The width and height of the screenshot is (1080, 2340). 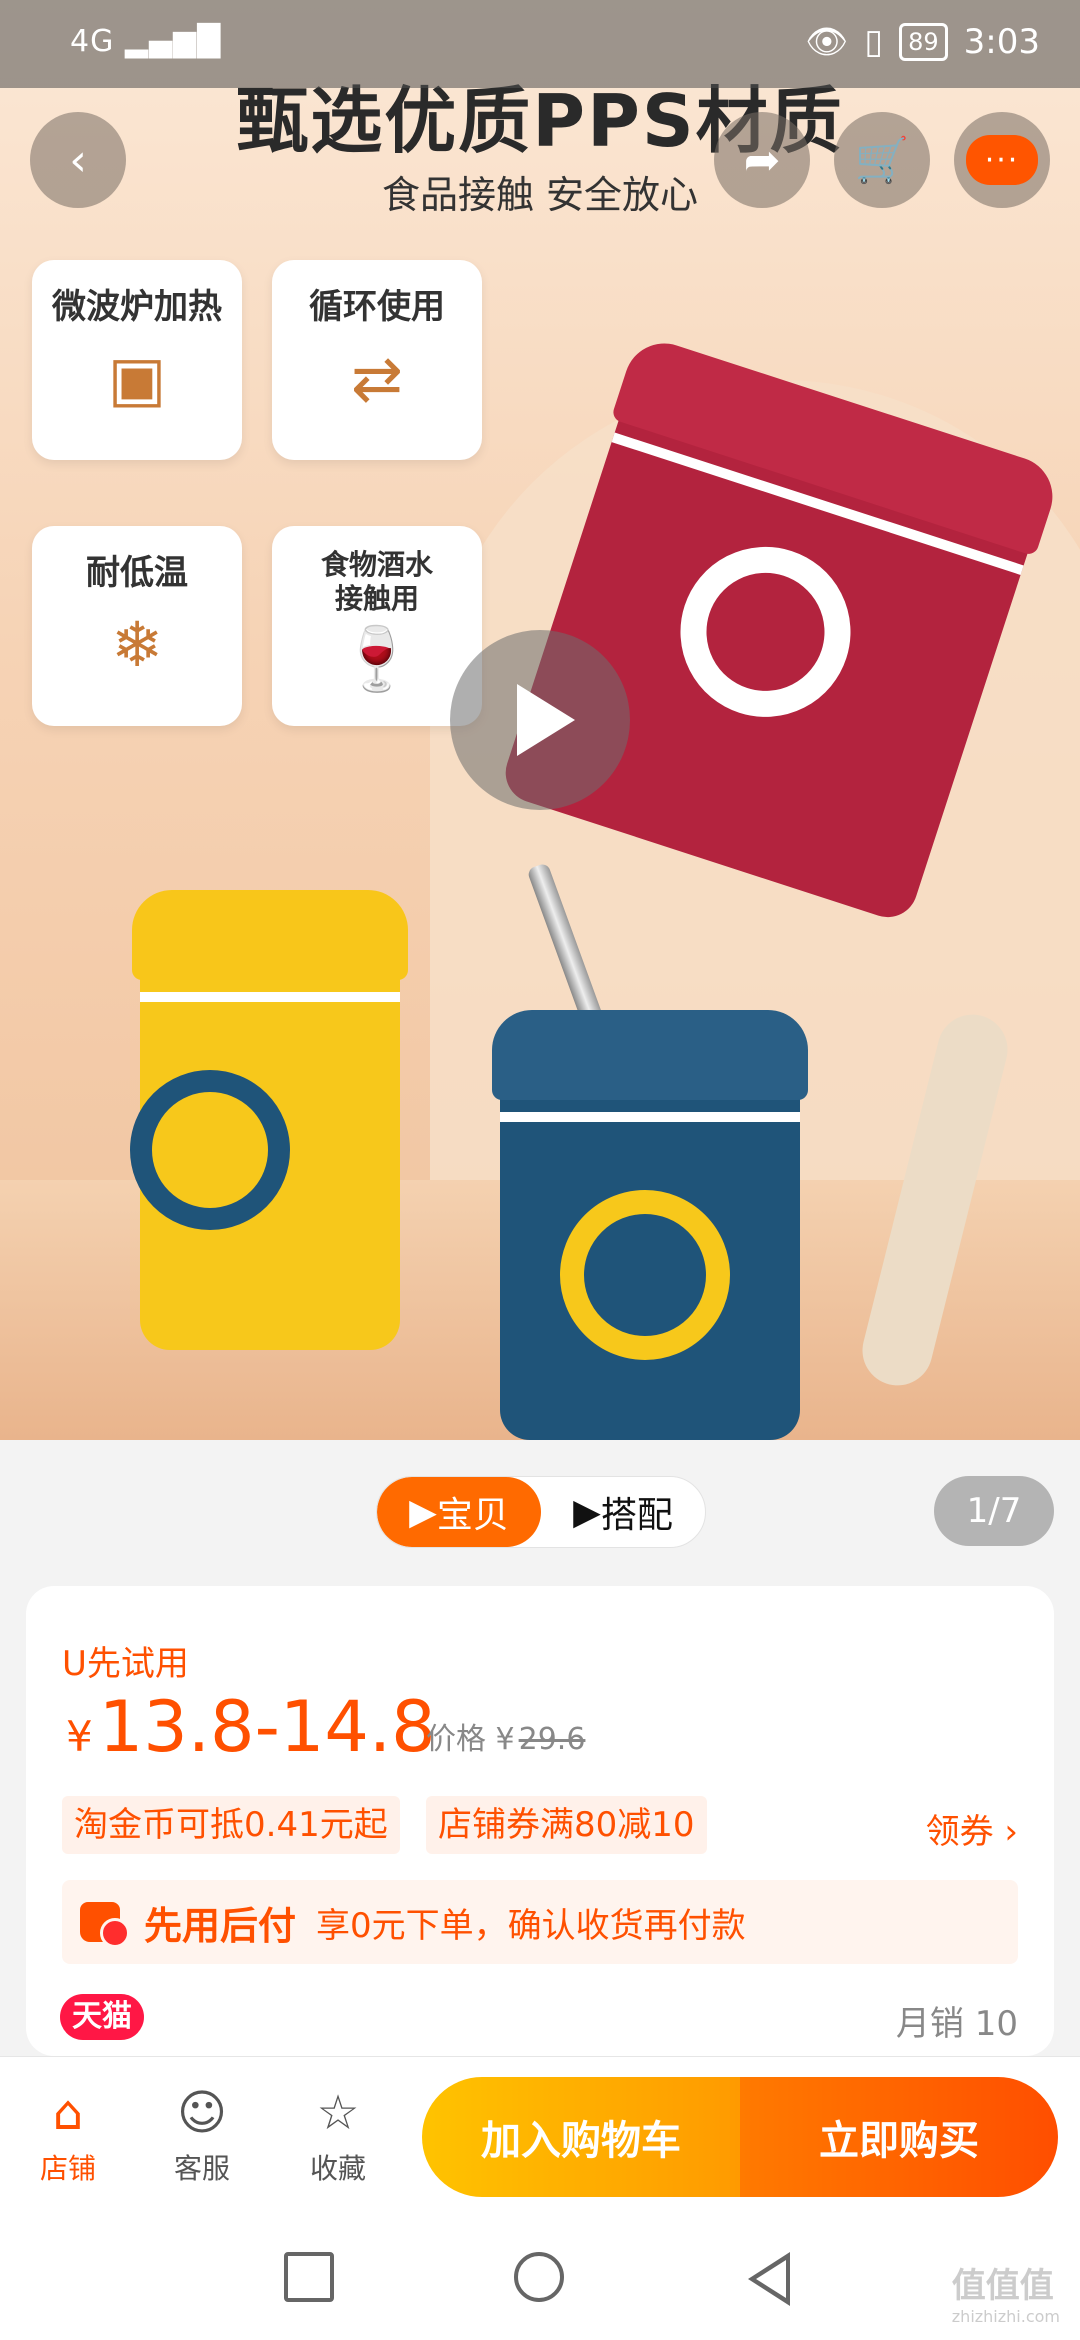 What do you see at coordinates (956, 2024) in the screenshot?
I see `monthly-sales: 月销 10` at bounding box center [956, 2024].